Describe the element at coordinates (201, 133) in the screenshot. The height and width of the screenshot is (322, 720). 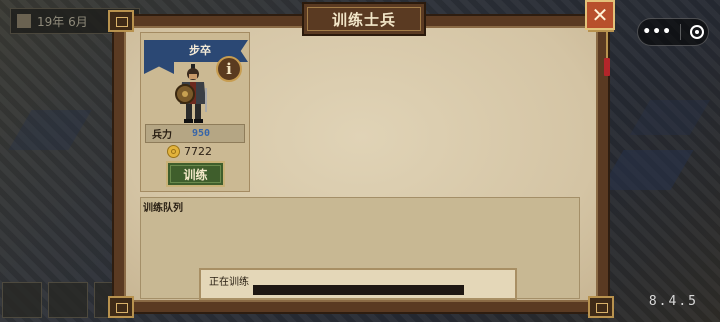
I see `troops-value: 950` at that location.